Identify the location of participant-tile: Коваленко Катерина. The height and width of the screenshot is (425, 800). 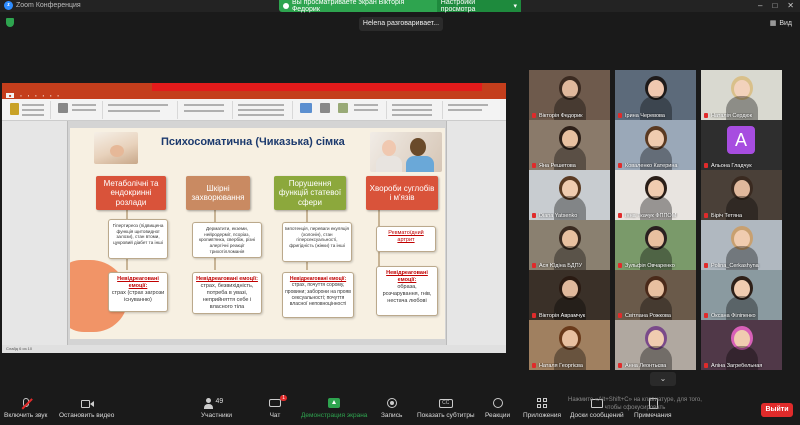
(655, 145).